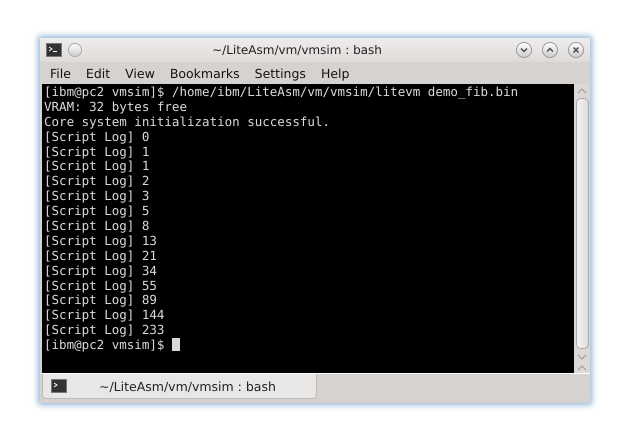 The image size is (630, 440). I want to click on menu-item: Settings, so click(280, 73).